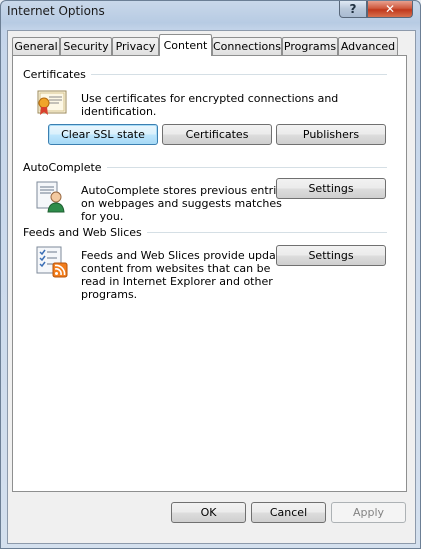  What do you see at coordinates (176, 268) in the screenshot?
I see `feeds-description-line: content from websites that can be` at bounding box center [176, 268].